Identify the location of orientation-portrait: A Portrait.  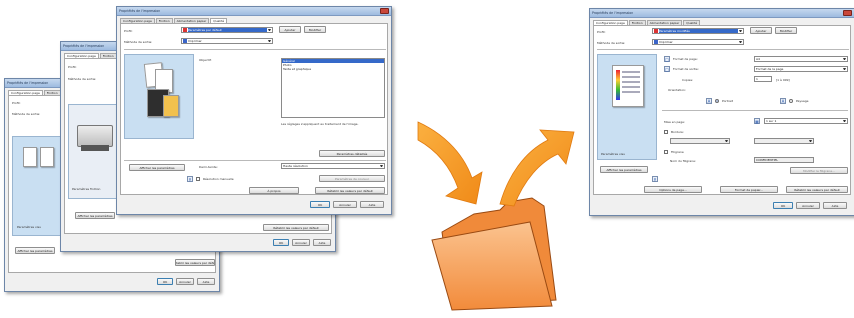
(719, 101).